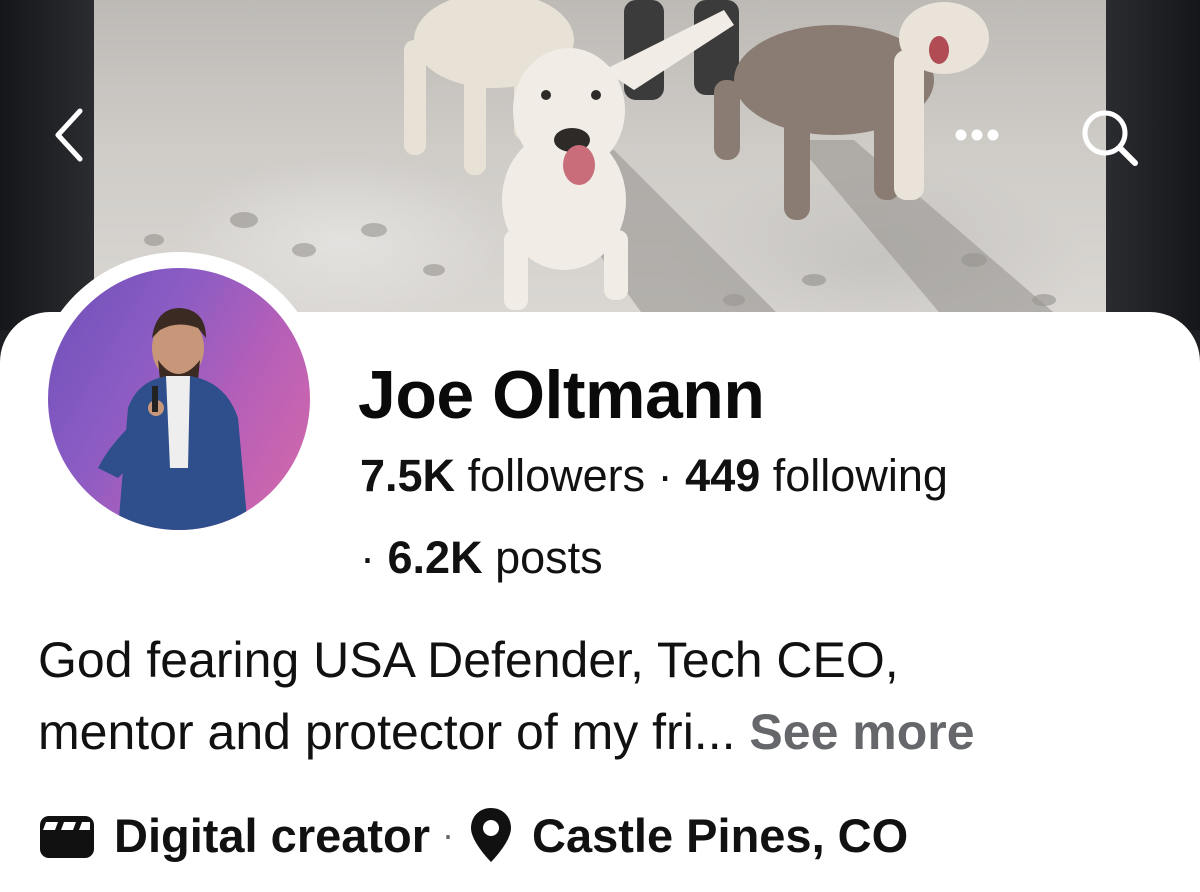 The image size is (1200, 892). I want to click on search-button, so click(1110, 138).